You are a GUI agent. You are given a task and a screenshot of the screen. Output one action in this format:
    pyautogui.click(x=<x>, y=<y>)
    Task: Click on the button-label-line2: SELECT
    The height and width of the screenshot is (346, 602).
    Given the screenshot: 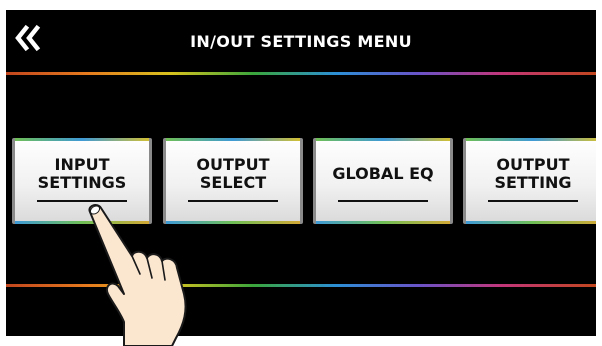 What is the action you would take?
    pyautogui.click(x=233, y=182)
    